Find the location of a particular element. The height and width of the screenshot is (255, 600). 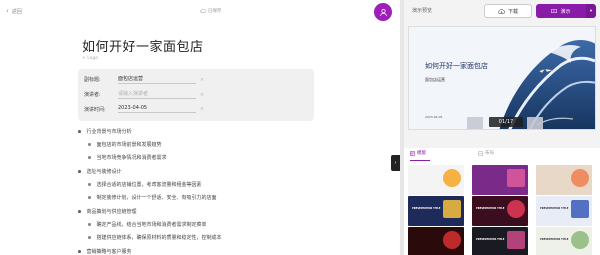

cloud-download-icon is located at coordinates (501, 11).